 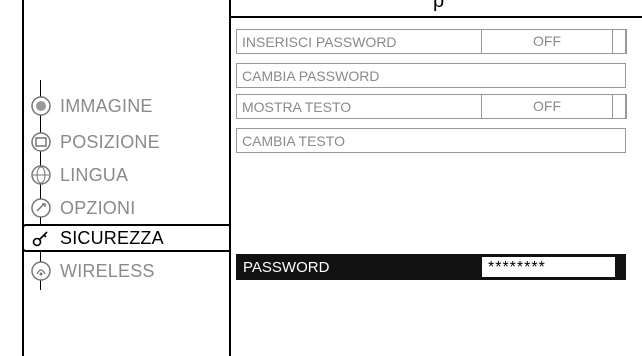 I want to click on password-field: ********, so click(x=548, y=267).